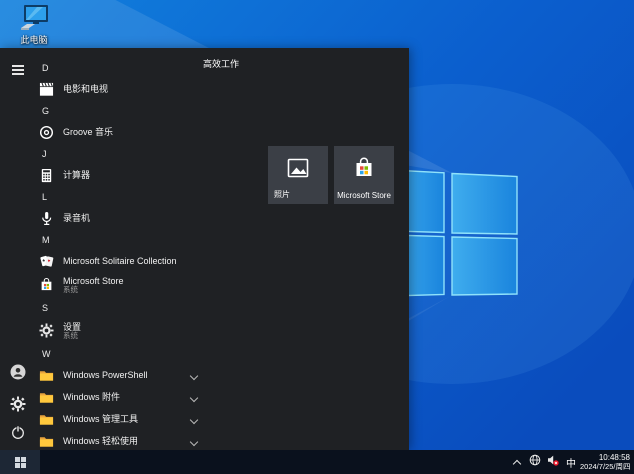 This screenshot has width=634, height=474. I want to click on tile-photos: 照片, so click(298, 175).